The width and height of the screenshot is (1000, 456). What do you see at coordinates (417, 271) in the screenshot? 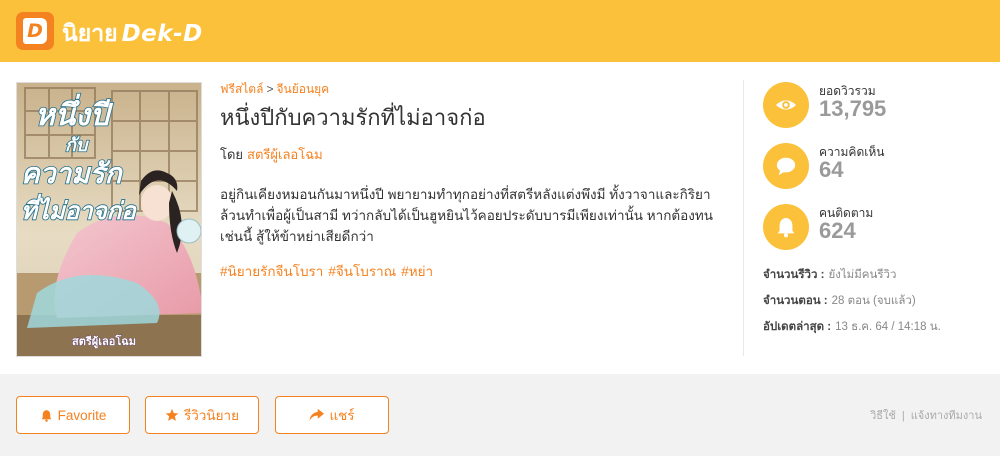
I see `tag-link: #หย่า` at bounding box center [417, 271].